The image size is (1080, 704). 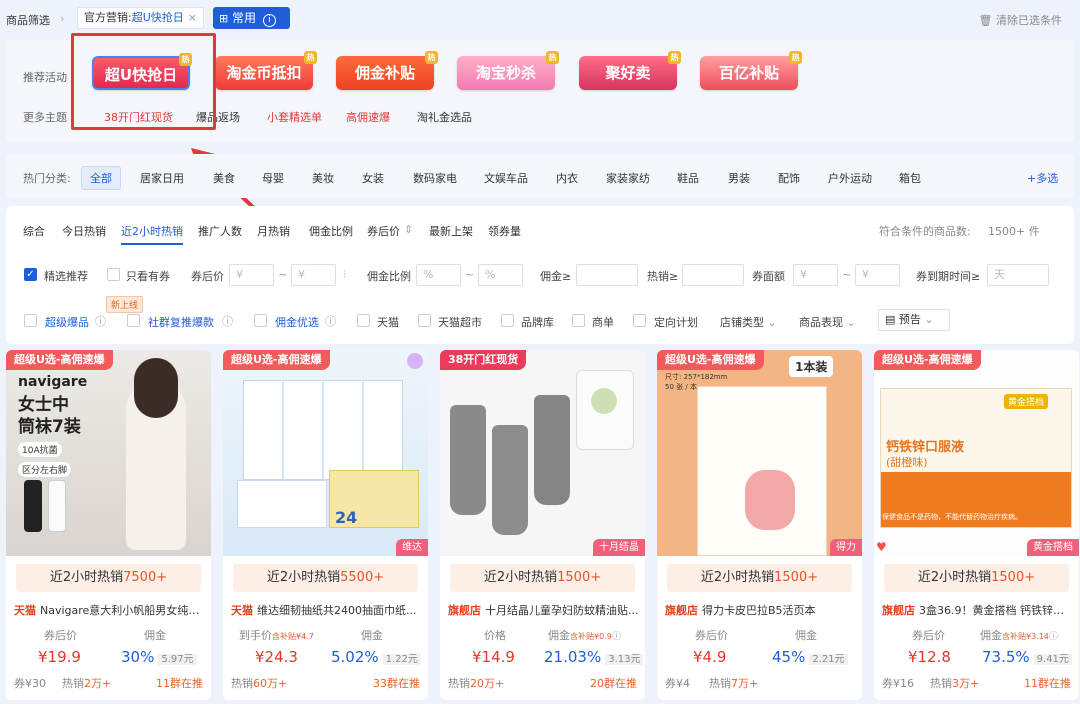 I want to click on promo-item-haomai: 聚好卖 热, so click(x=630, y=70).